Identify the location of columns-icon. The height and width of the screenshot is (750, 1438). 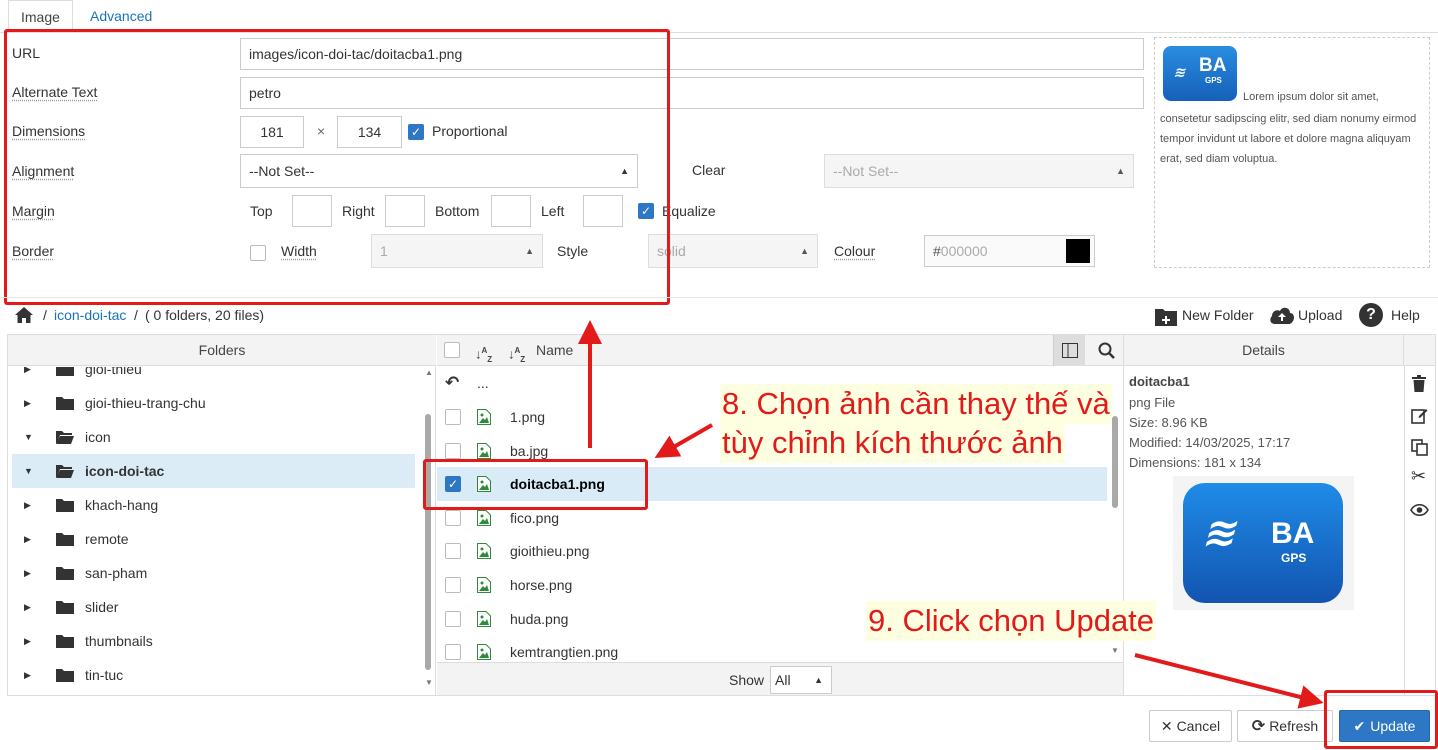
(1070, 350).